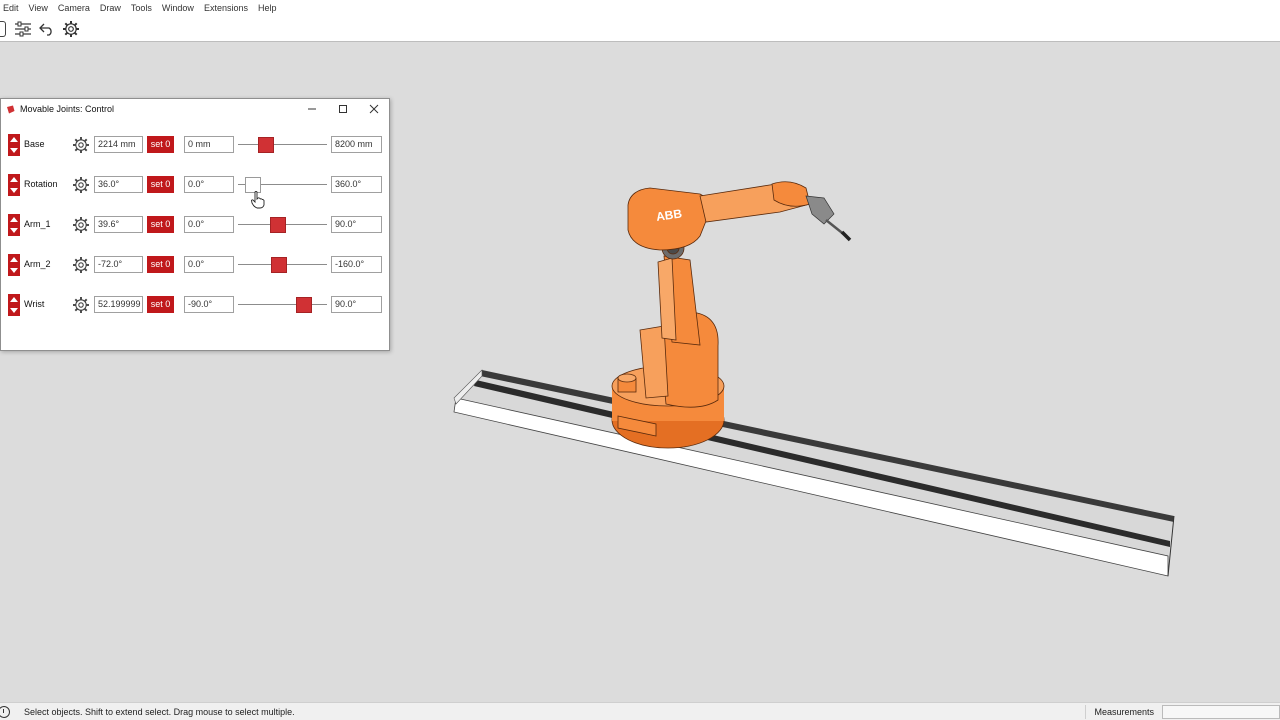 The image size is (1280, 720). Describe the element at coordinates (118, 304) in the screenshot. I see `joint-value-input: 52.199999` at that location.